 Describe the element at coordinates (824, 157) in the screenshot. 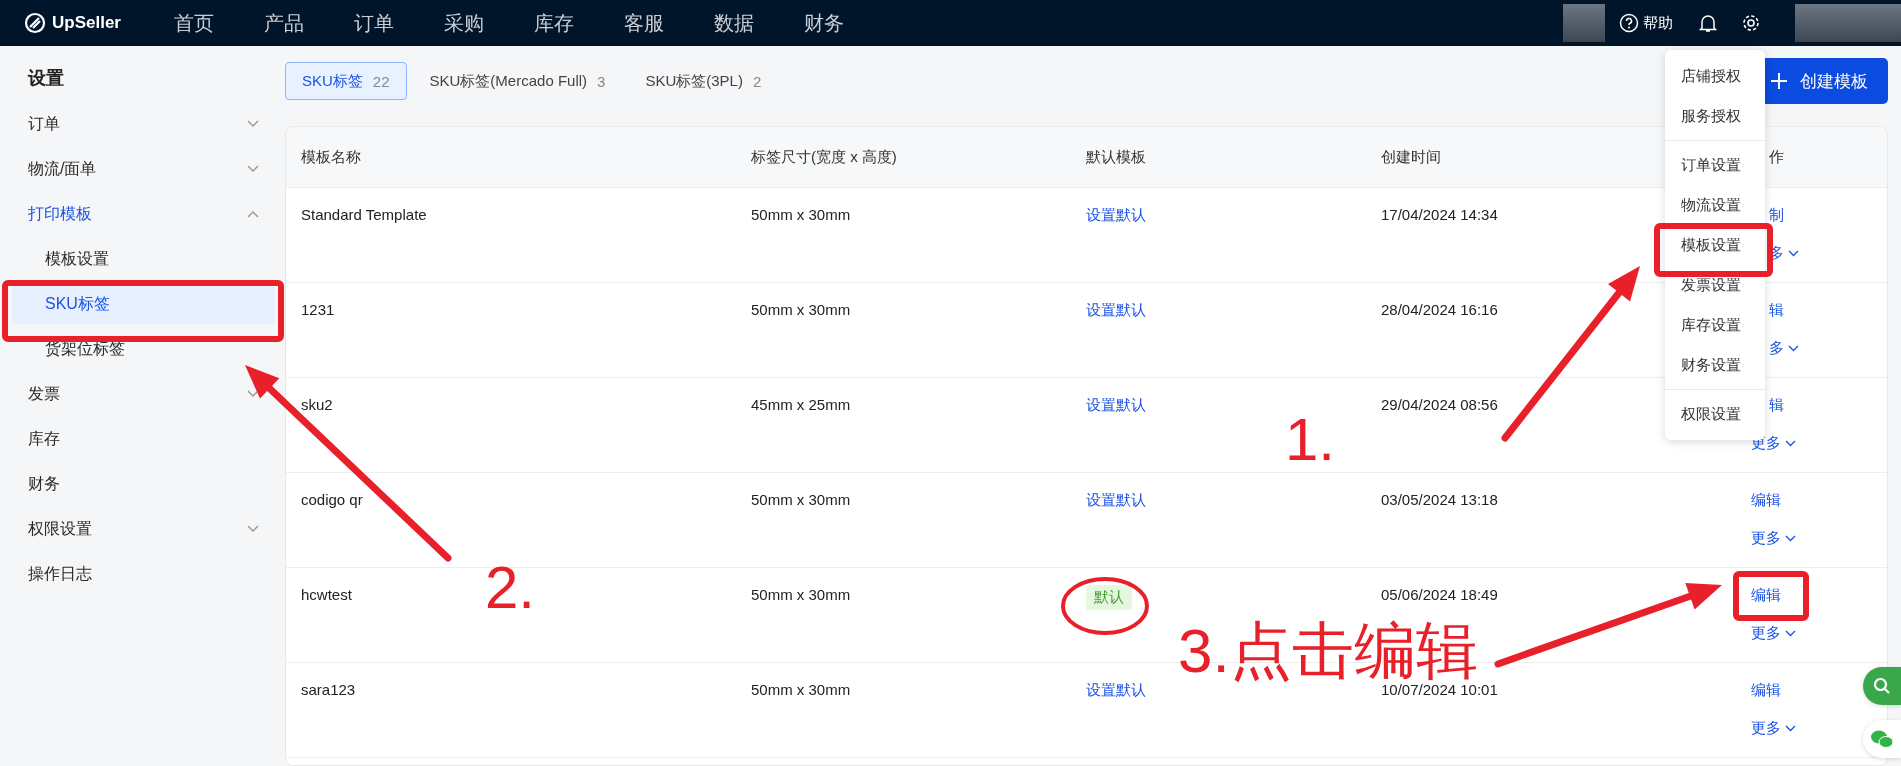

I see `column-header: 标签尺寸(宽度 x 高度)` at that location.